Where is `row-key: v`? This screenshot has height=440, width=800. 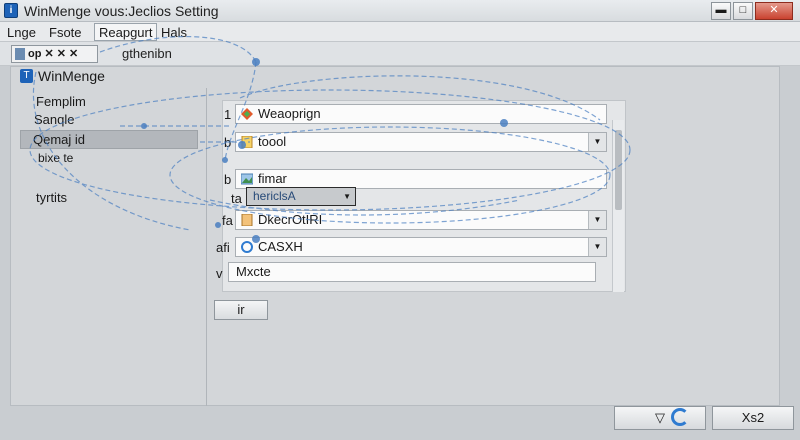 row-key: v is located at coordinates (219, 273).